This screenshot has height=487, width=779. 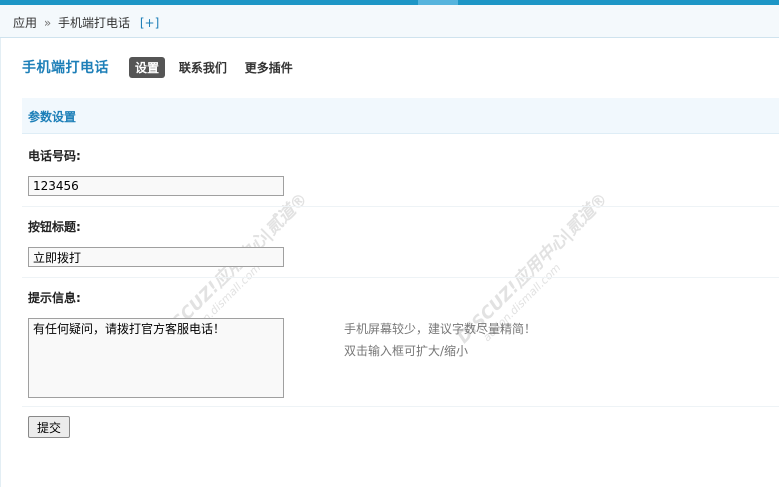 What do you see at coordinates (203, 67) in the screenshot?
I see `tab-contact-us: 联系我们` at bounding box center [203, 67].